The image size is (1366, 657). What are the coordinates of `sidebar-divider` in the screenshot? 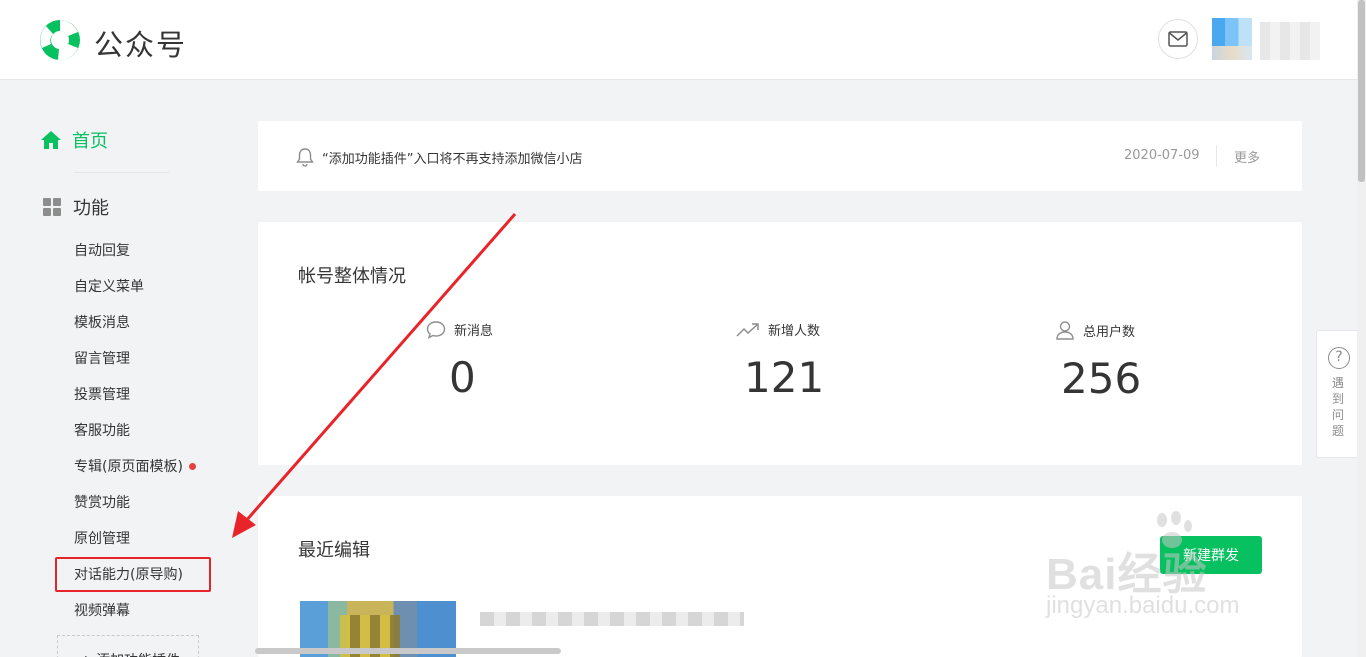 It's located at (121, 172).